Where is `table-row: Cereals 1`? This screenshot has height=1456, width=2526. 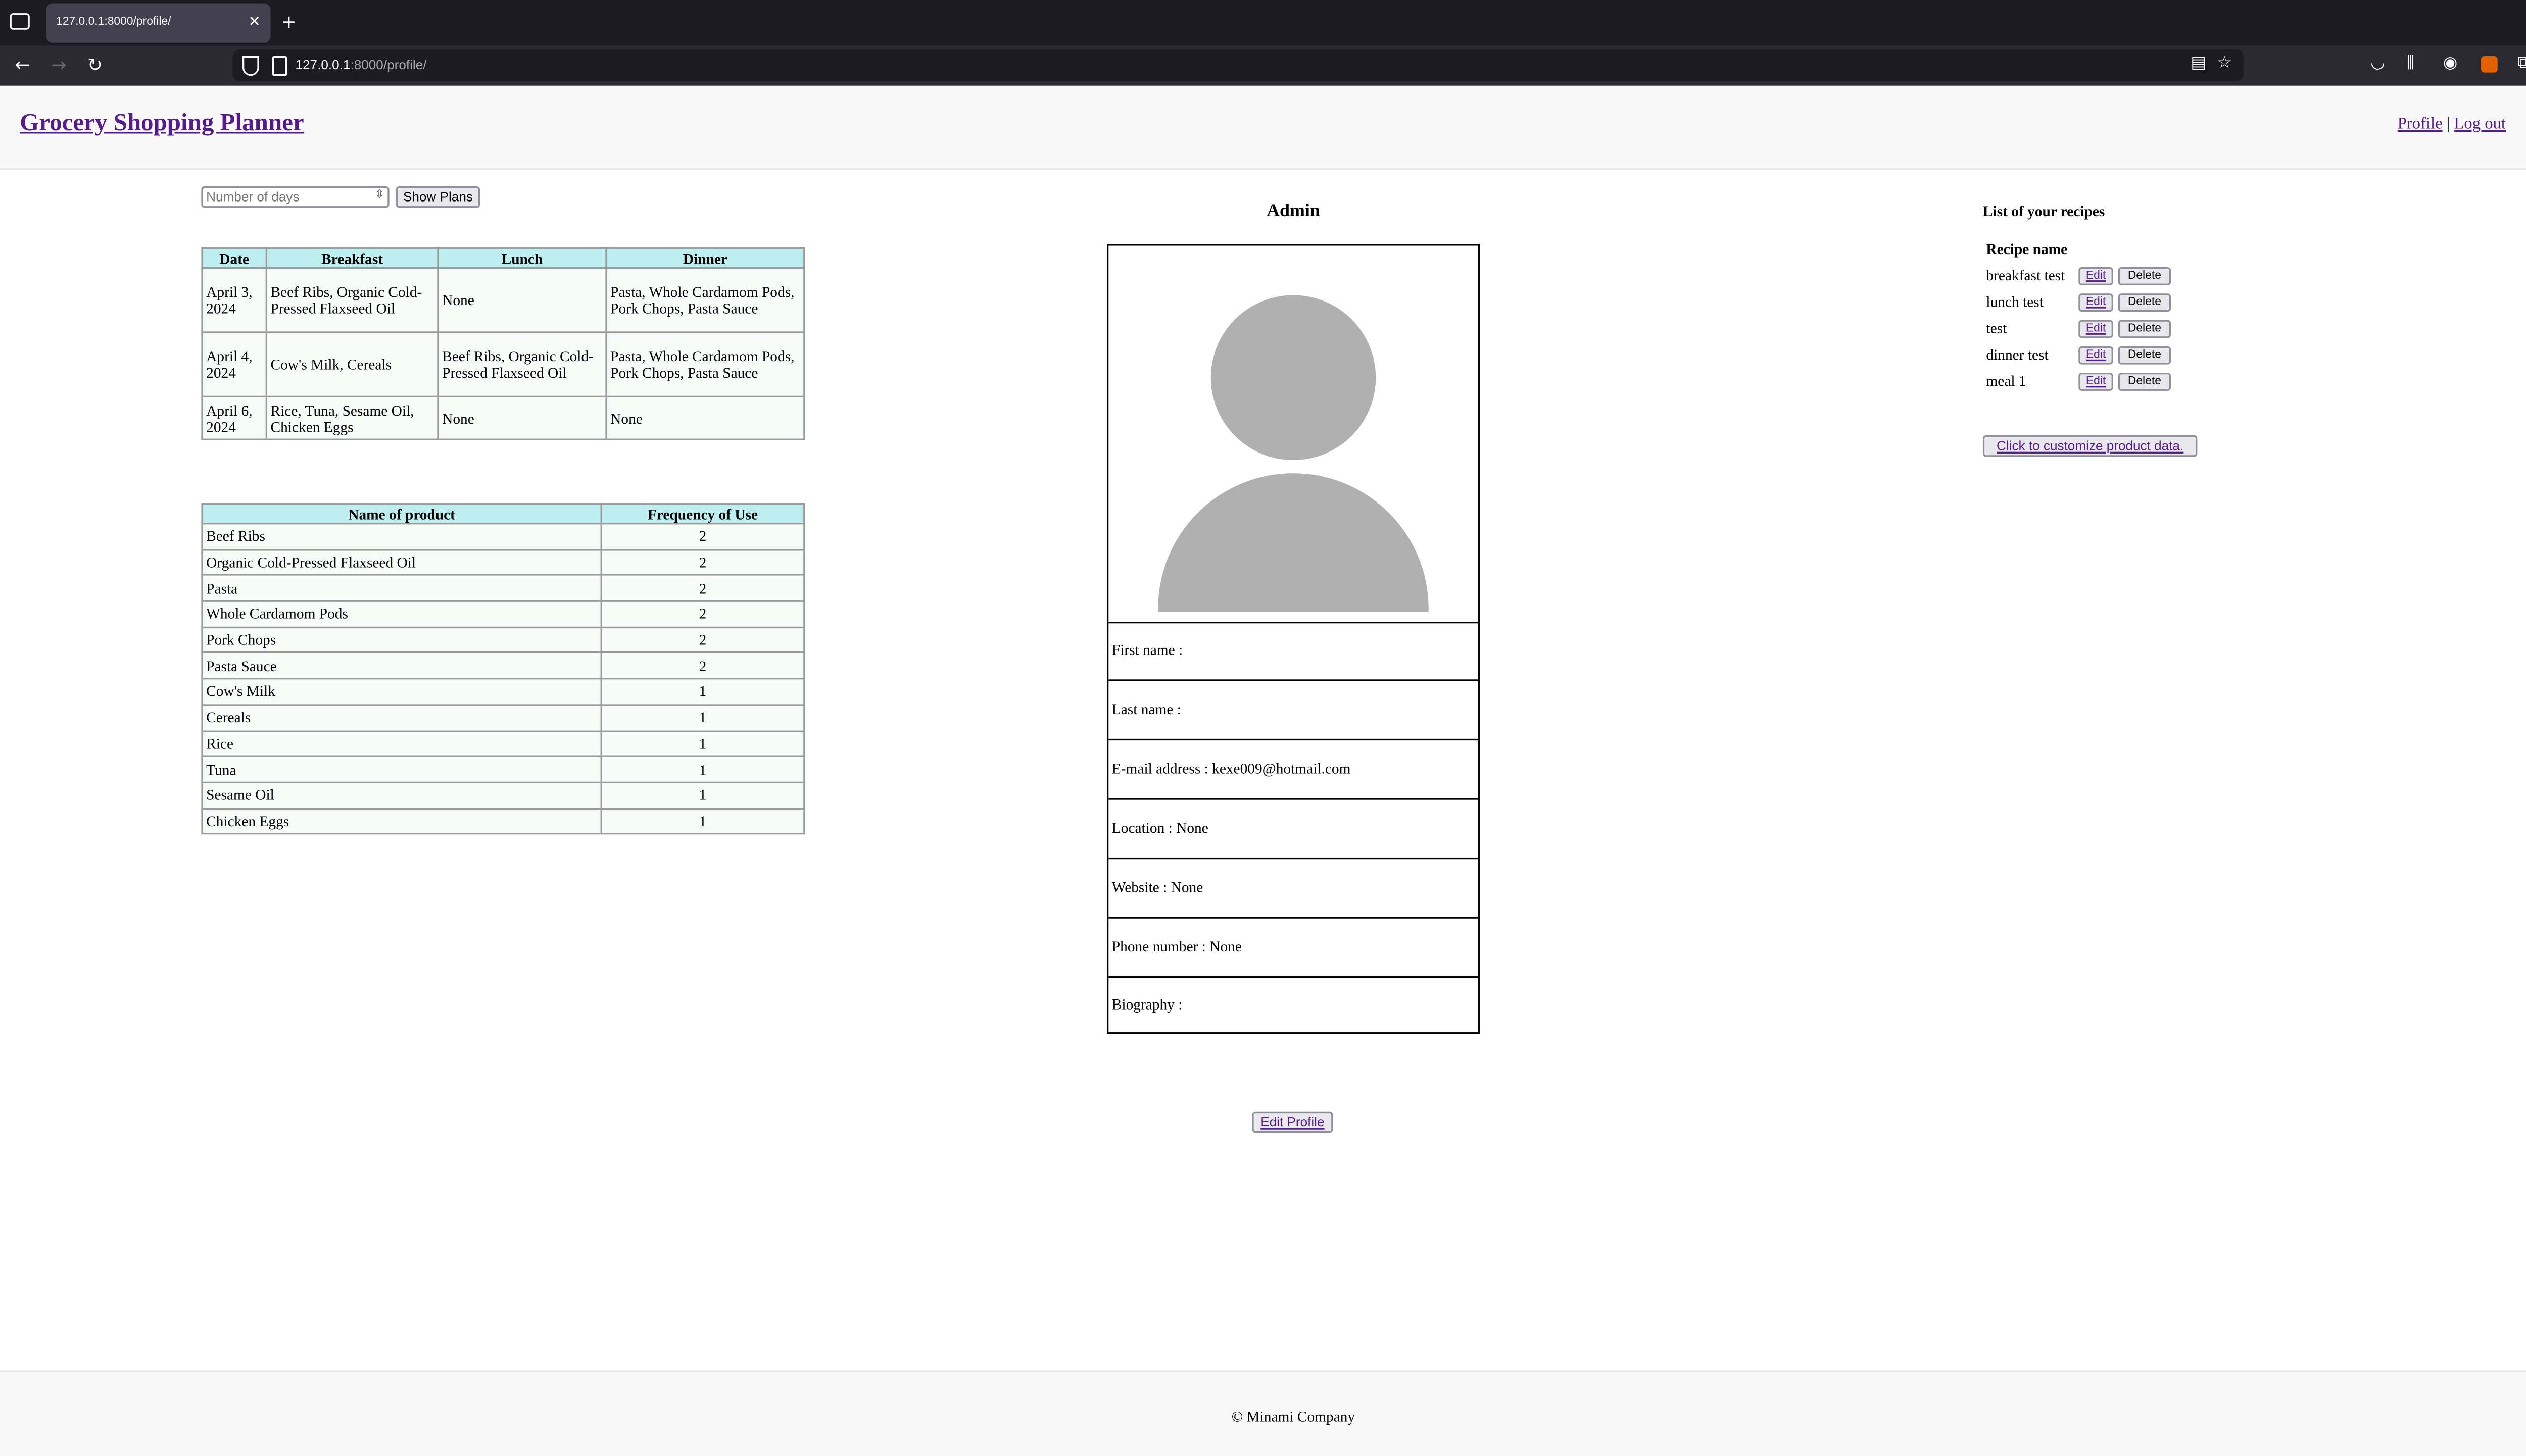 table-row: Cereals 1 is located at coordinates (503, 718).